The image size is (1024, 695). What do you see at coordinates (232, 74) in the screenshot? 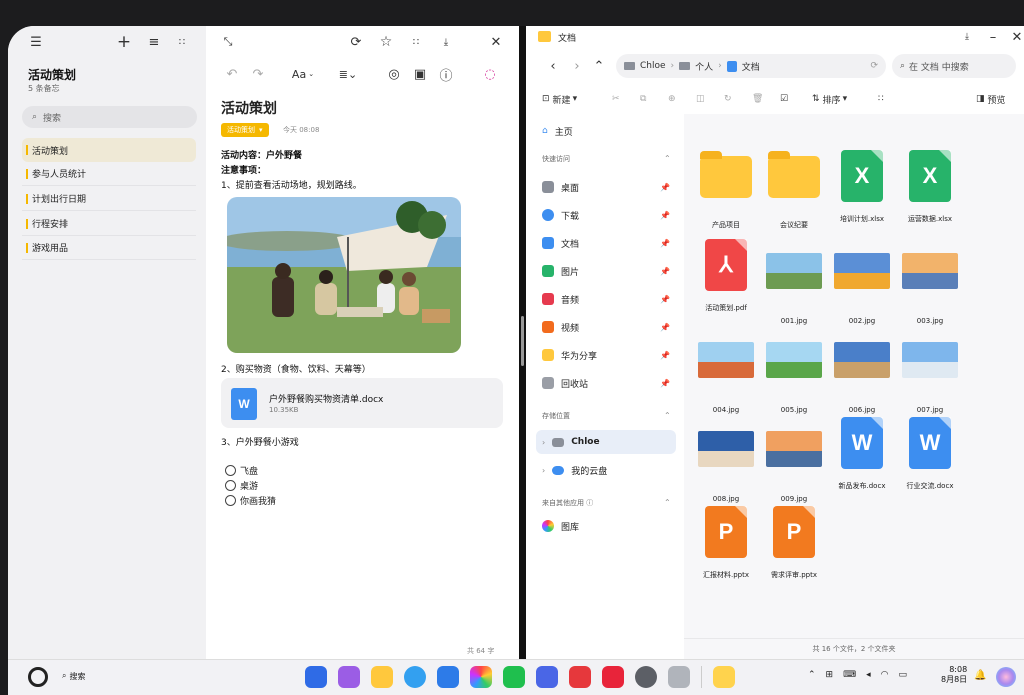
I see `undo-icon: ↶` at bounding box center [232, 74].